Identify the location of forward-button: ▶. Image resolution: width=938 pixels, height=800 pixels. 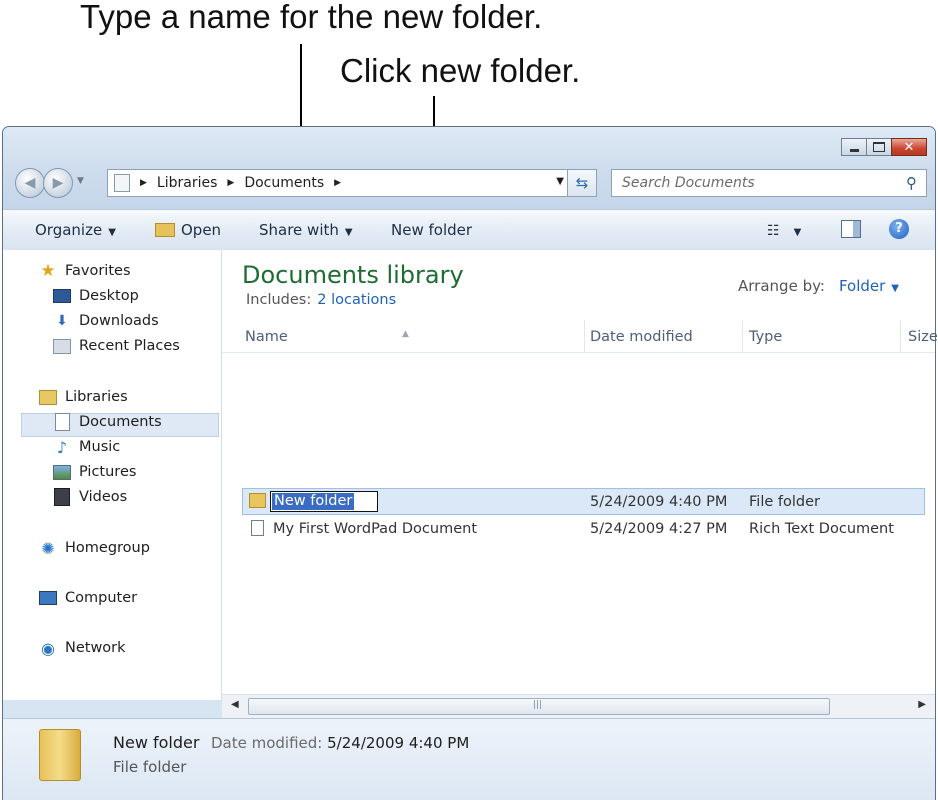
(58, 183).